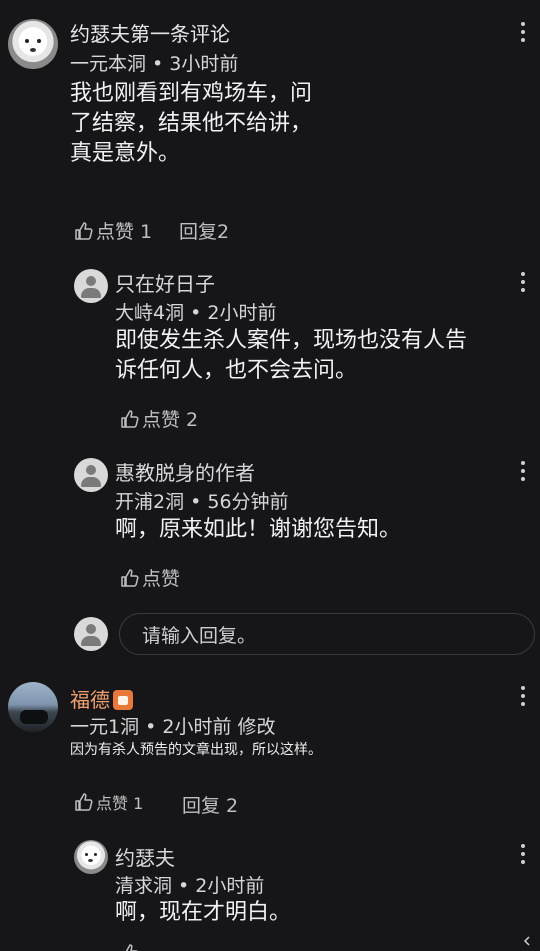  I want to click on reply-button: 回复 2, so click(210, 804).